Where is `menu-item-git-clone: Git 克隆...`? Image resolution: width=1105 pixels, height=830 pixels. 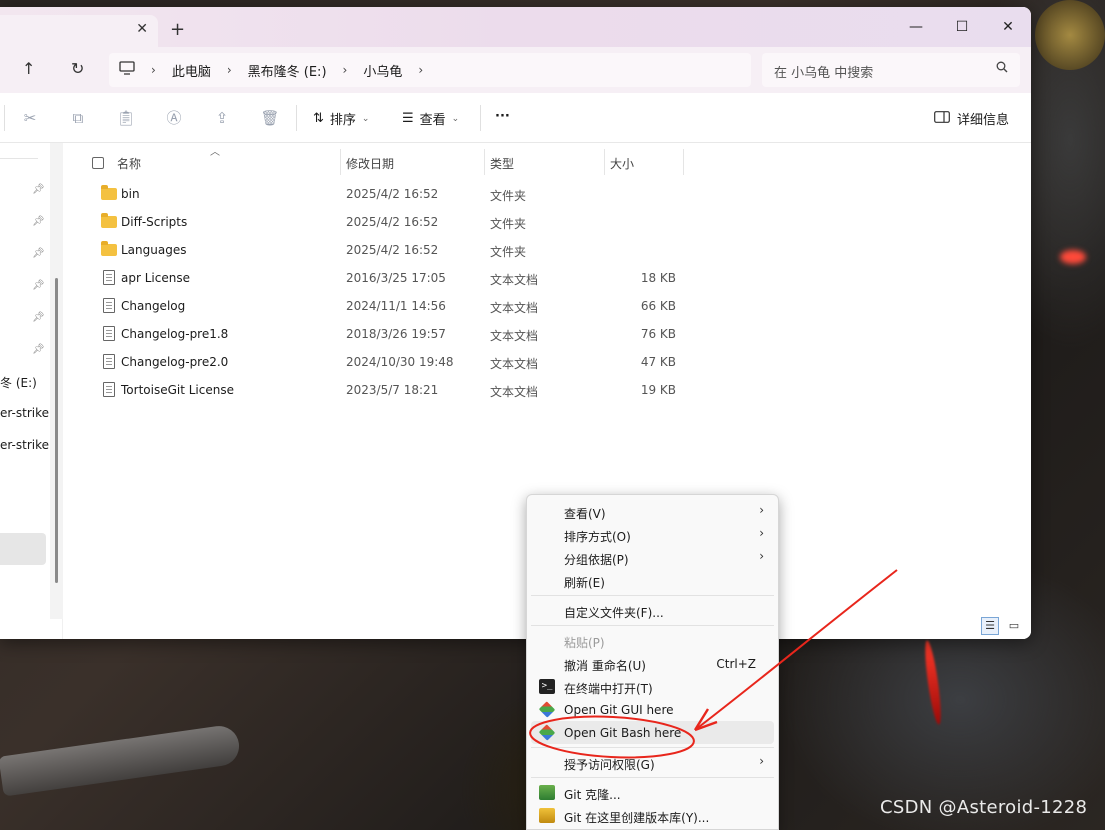 menu-item-git-clone: Git 克隆... is located at coordinates (652, 792).